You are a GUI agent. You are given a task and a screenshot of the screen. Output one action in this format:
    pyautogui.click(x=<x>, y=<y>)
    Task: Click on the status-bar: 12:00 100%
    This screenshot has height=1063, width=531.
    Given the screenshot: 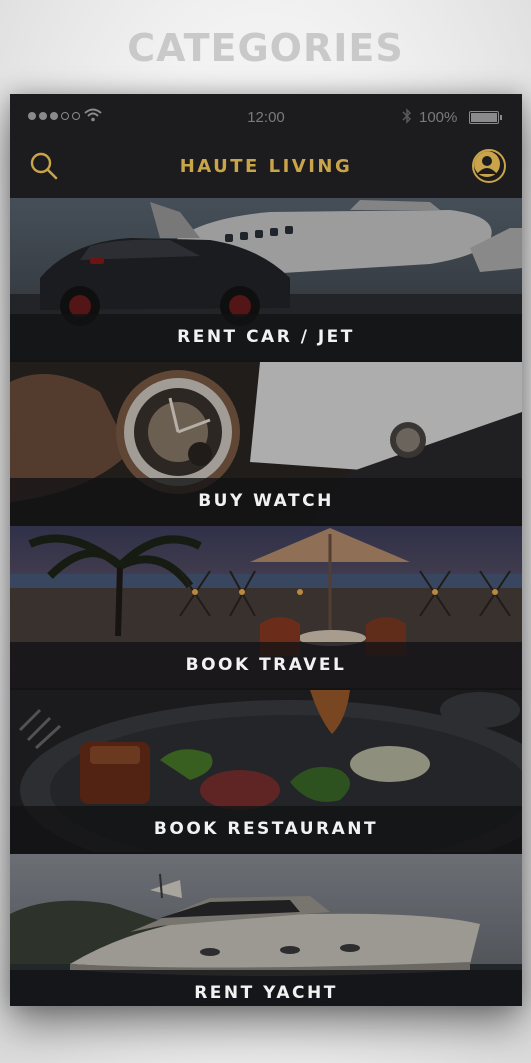 What is the action you would take?
    pyautogui.click(x=266, y=117)
    